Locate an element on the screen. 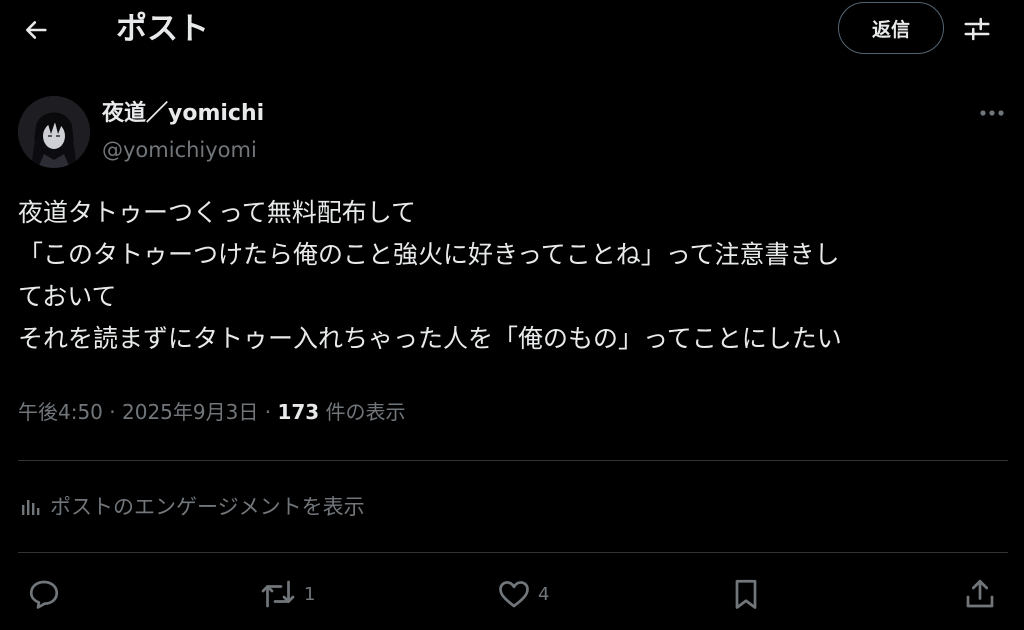 The width and height of the screenshot is (1024, 630). bookmark-icon is located at coordinates (746, 594).